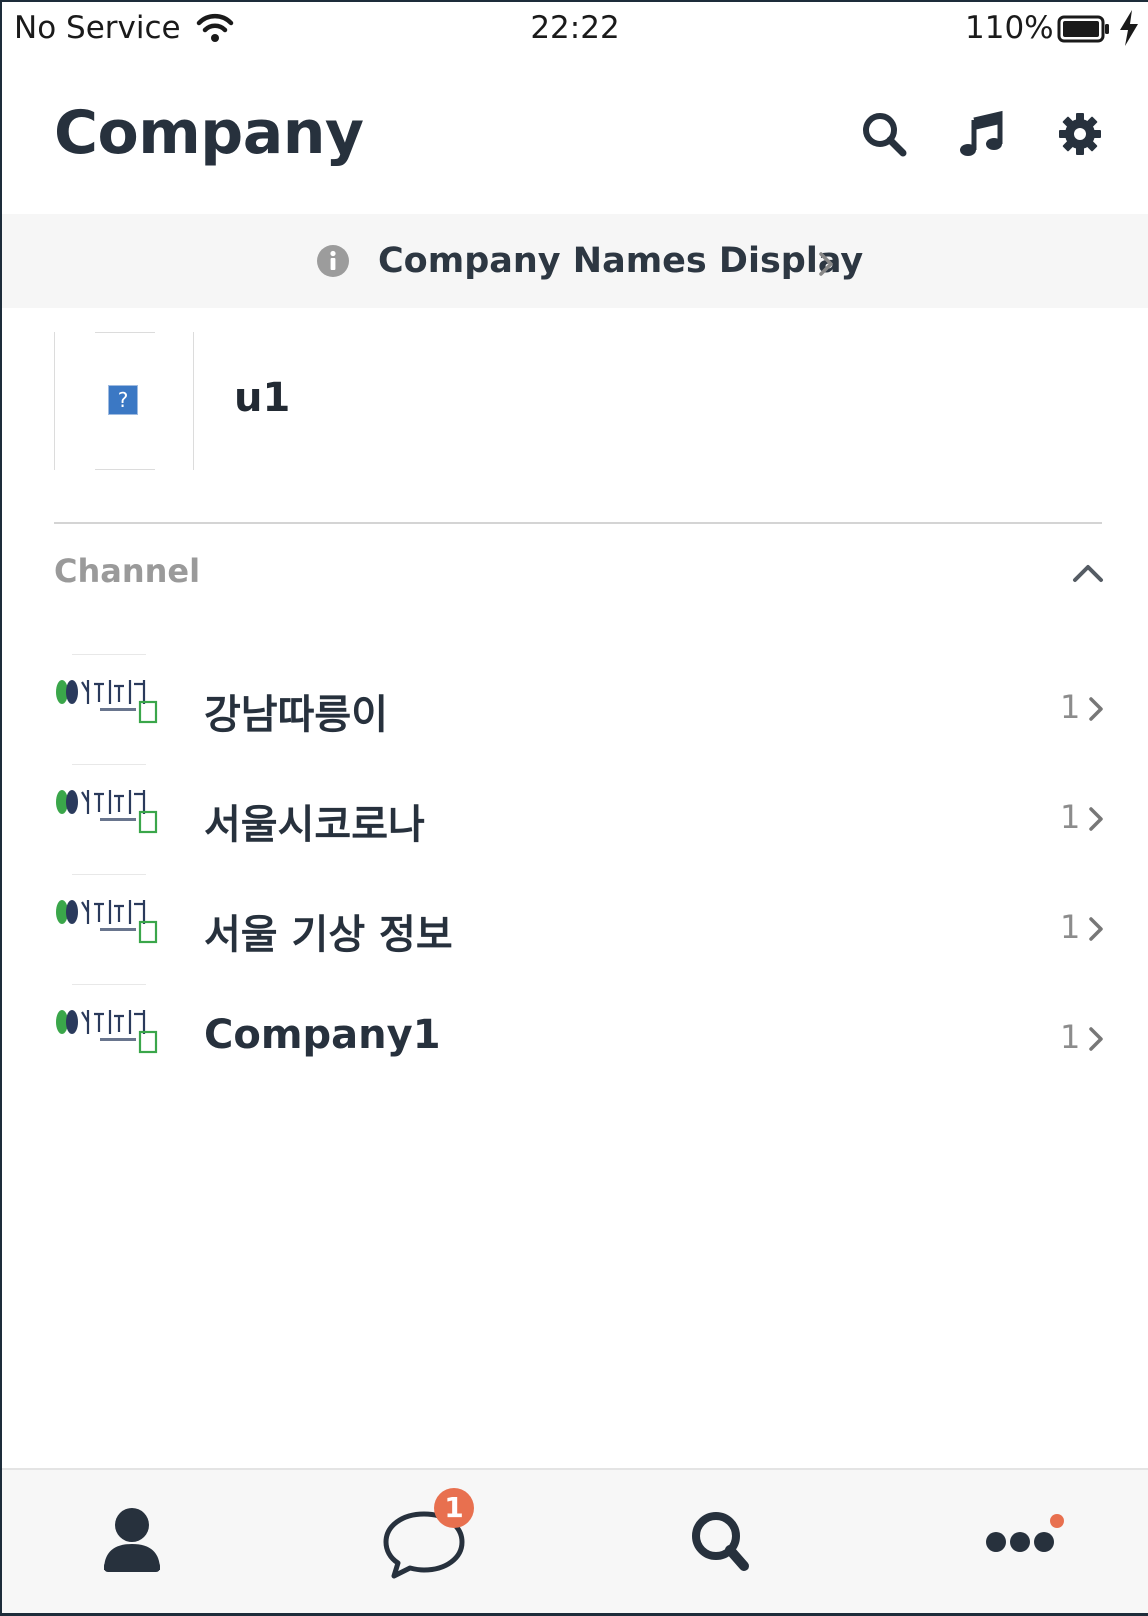 The height and width of the screenshot is (1616, 1148). I want to click on notification-dot, so click(1057, 1521).